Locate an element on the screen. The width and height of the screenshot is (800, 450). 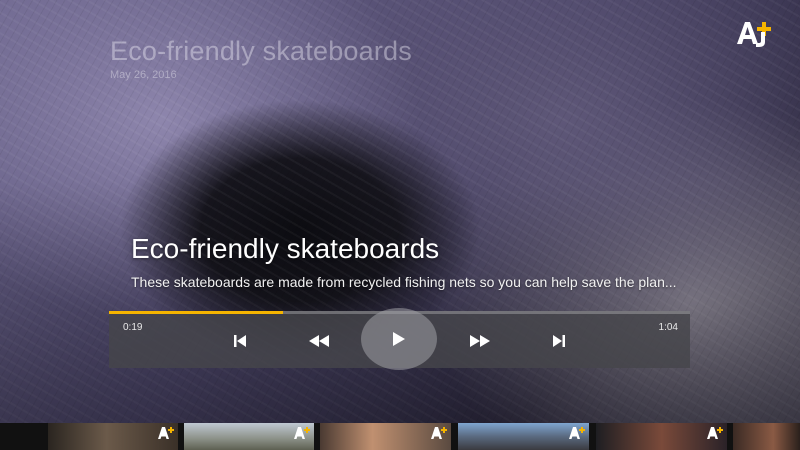
skip-next-icon is located at coordinates (559, 341).